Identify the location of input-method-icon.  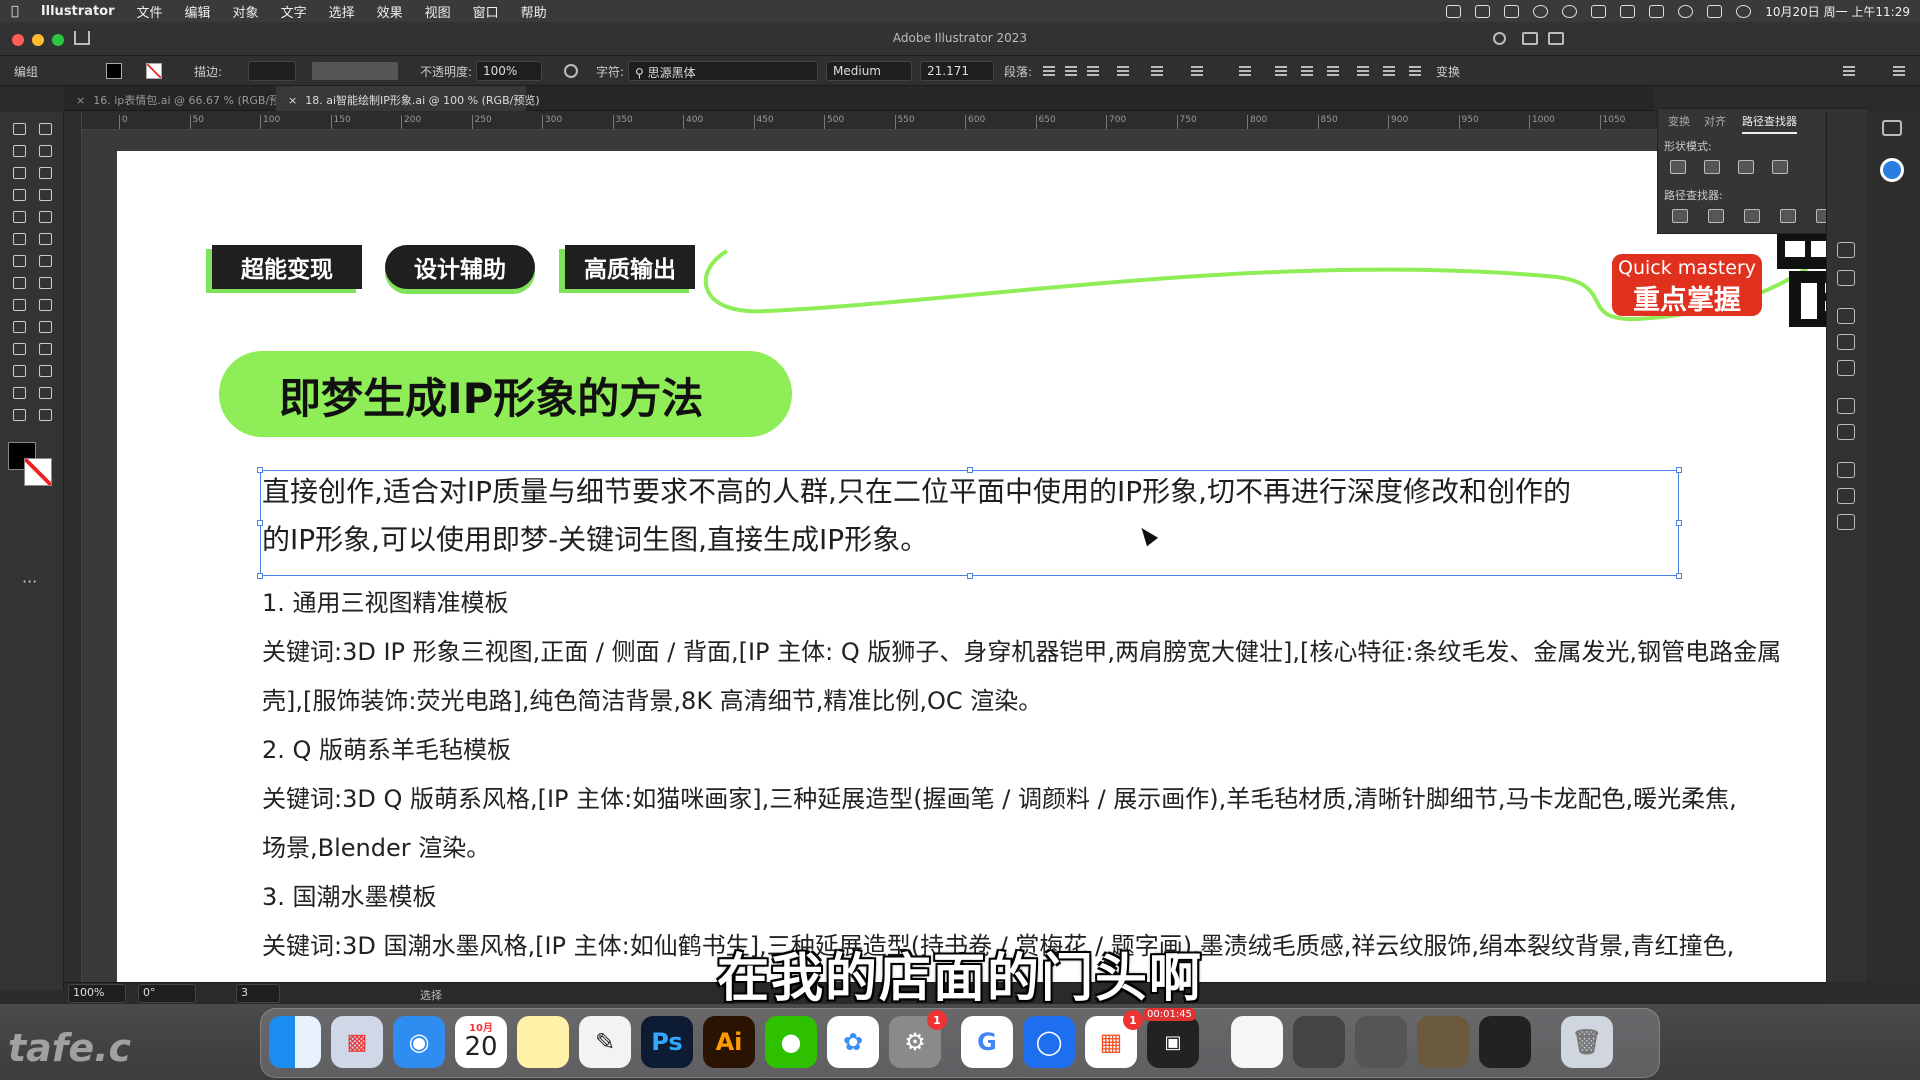
(1599, 11).